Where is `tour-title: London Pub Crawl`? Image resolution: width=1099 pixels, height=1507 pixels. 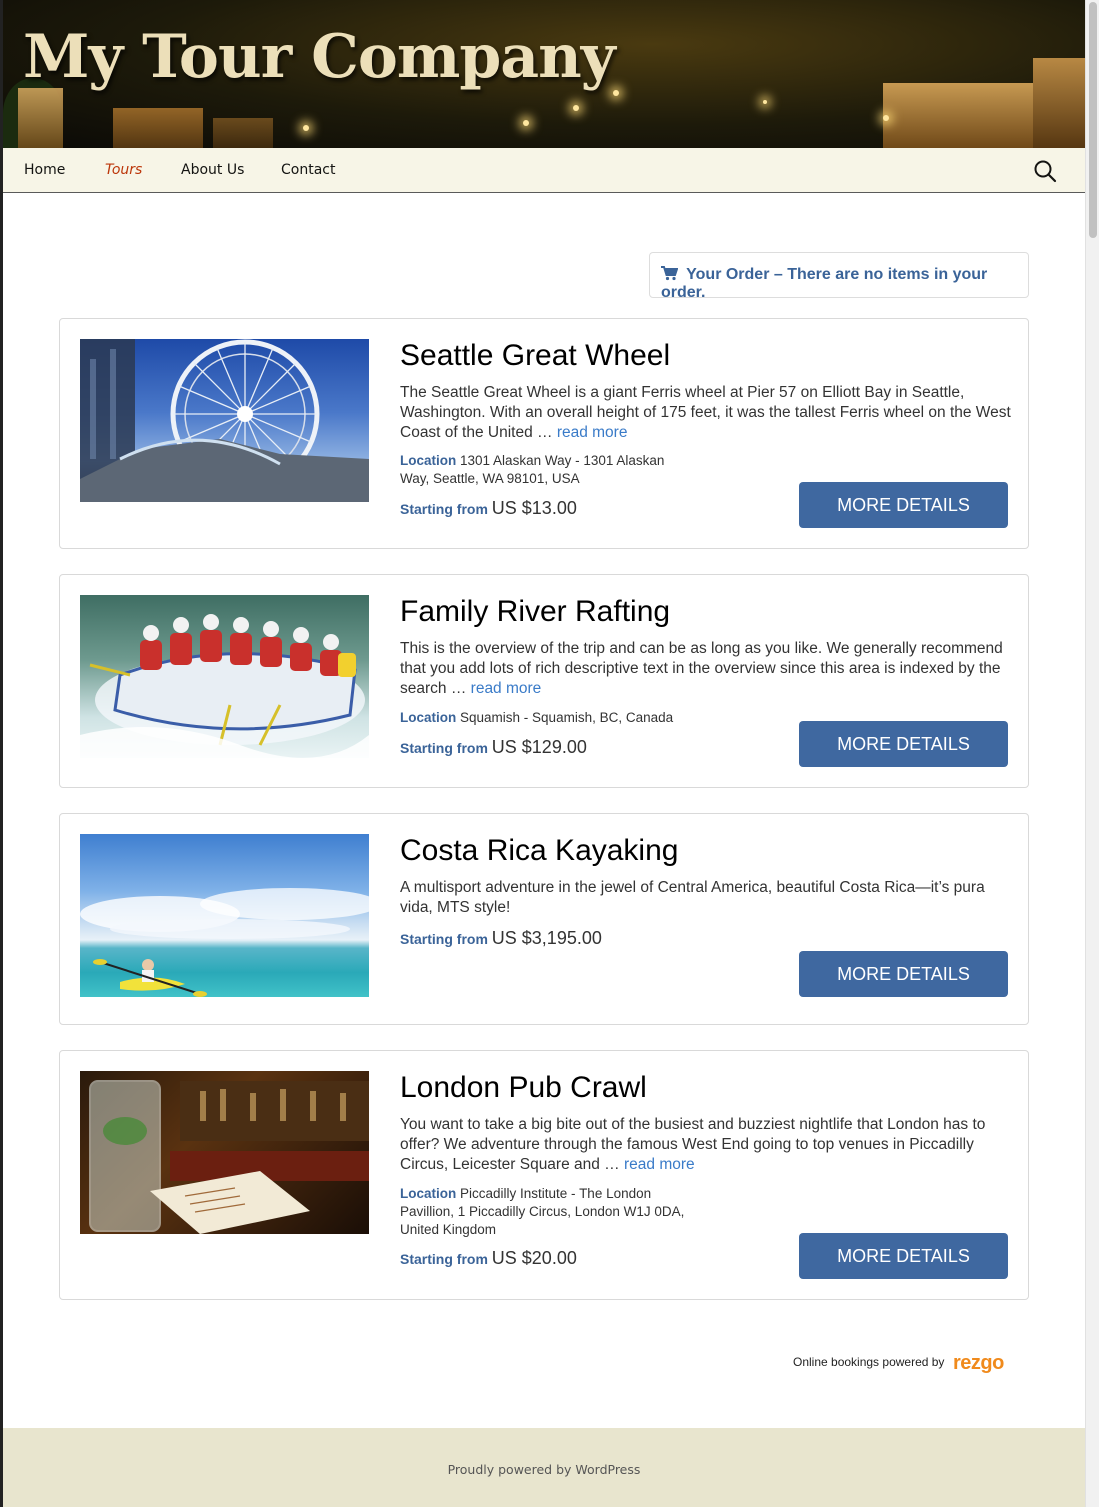 tour-title: London Pub Crawl is located at coordinates (523, 1088).